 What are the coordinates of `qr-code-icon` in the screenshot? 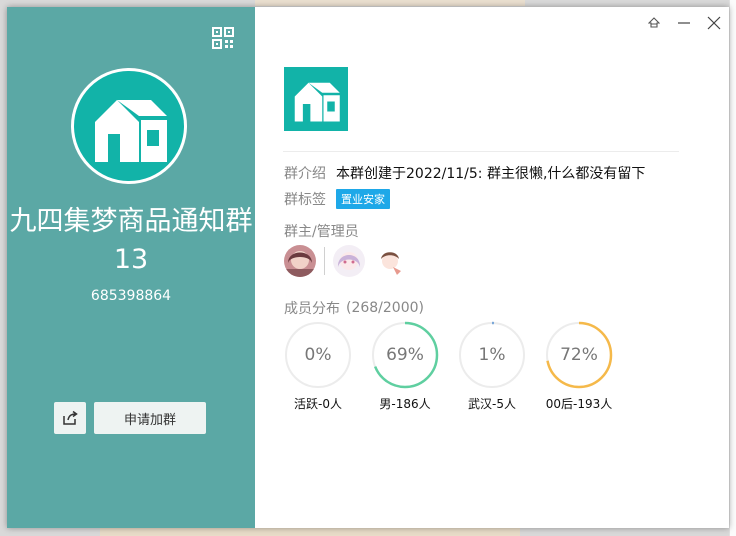 It's located at (223, 38).